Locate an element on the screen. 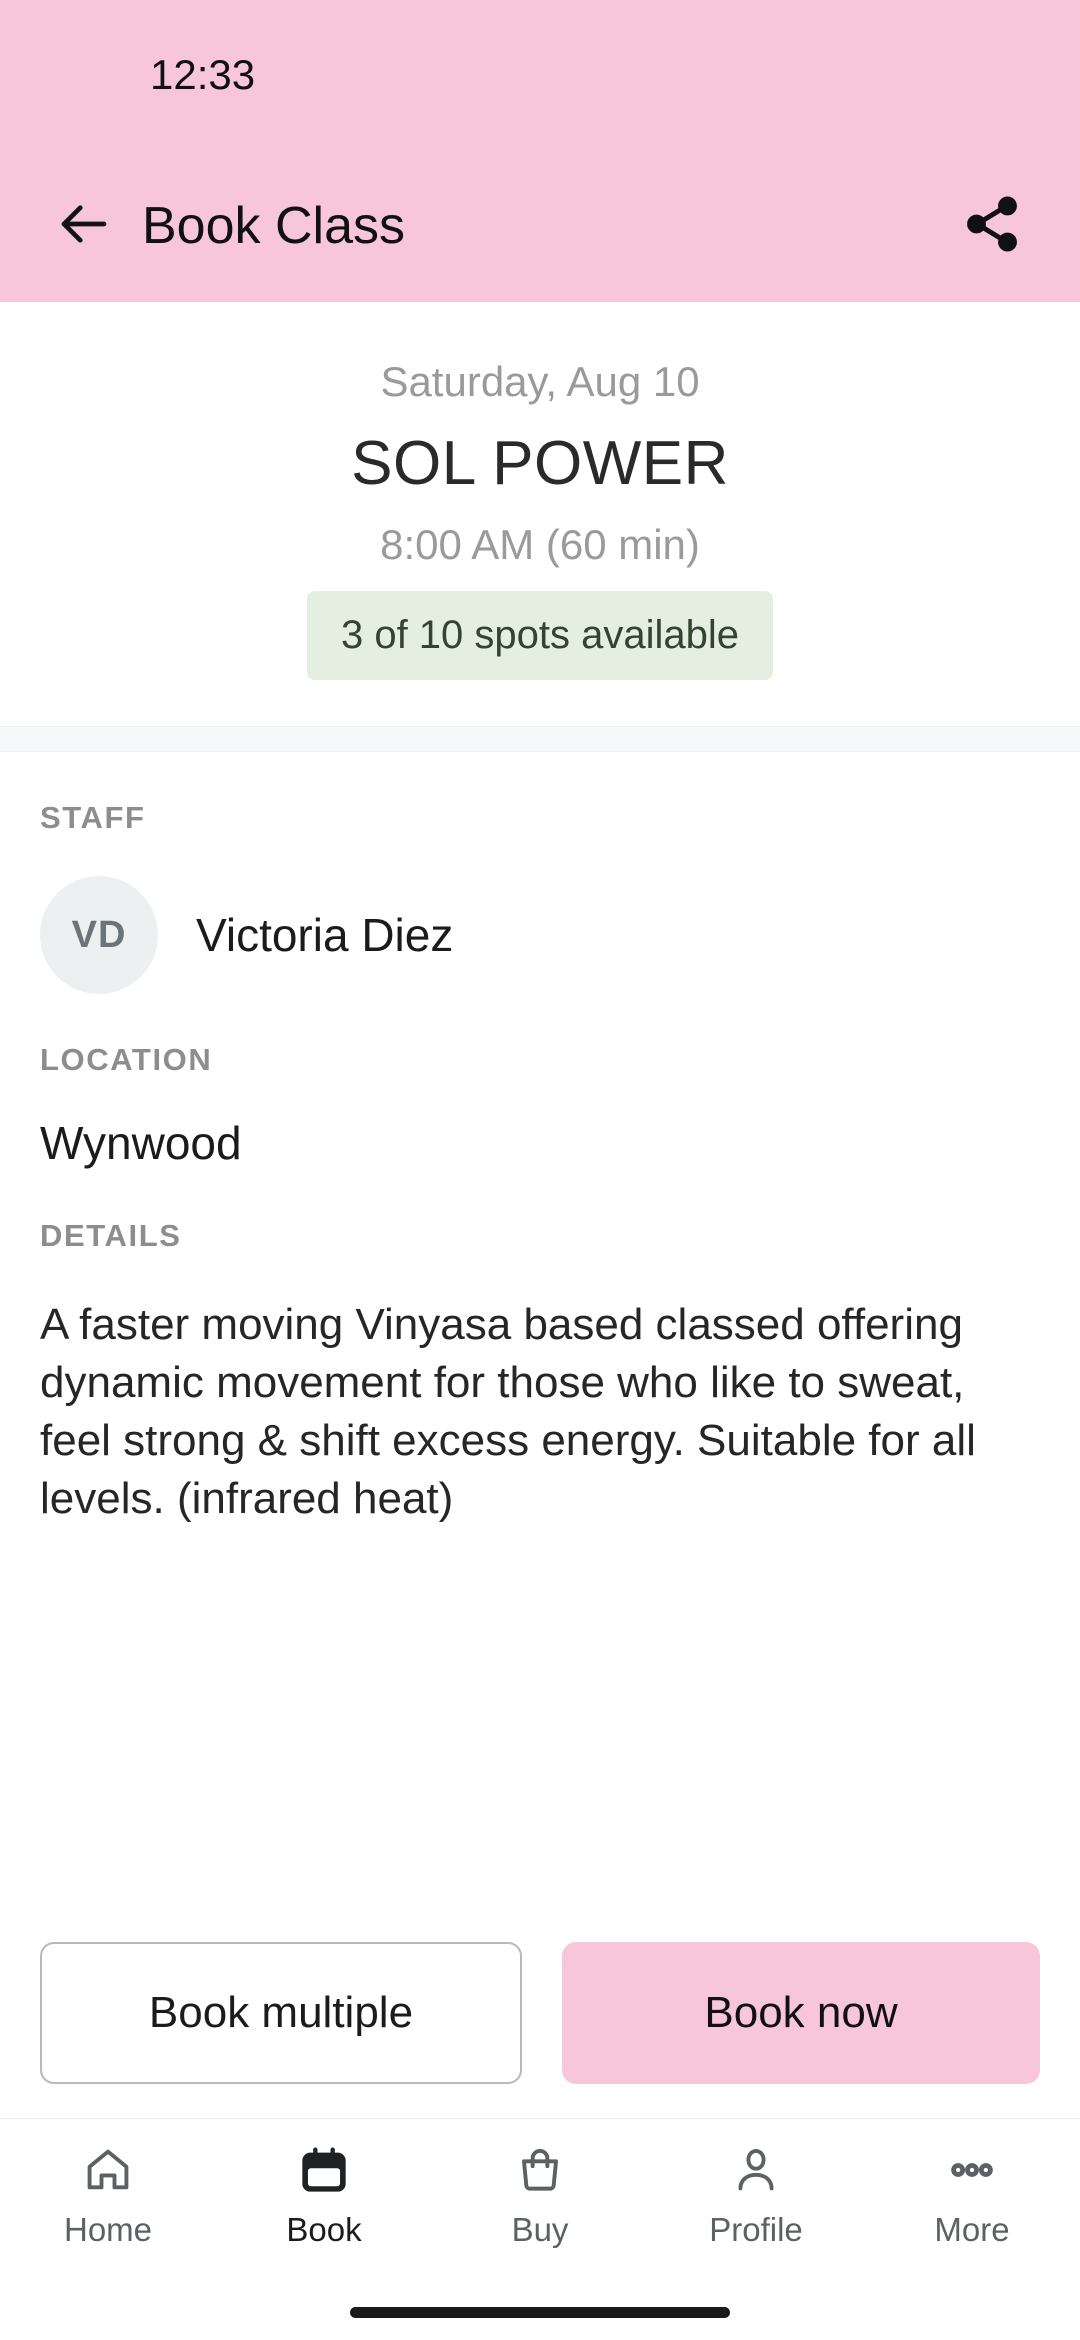 The image size is (1080, 2340). share-icon is located at coordinates (992, 226).